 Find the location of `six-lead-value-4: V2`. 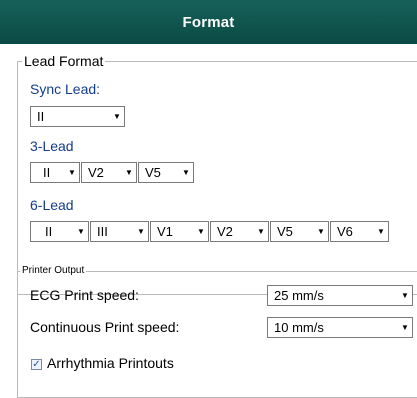

six-lead-value-4: V2 is located at coordinates (225, 231).